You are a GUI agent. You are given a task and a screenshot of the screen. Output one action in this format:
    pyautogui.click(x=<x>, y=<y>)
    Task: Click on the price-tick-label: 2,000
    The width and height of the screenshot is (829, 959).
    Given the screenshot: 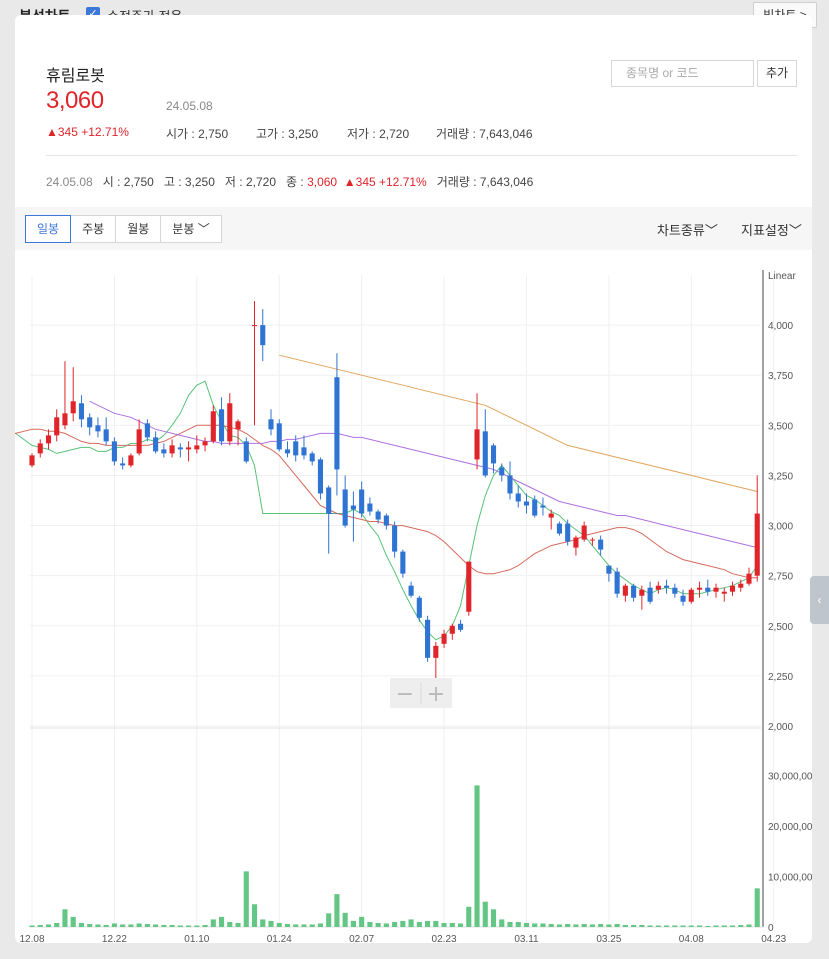 What is the action you would take?
    pyautogui.click(x=780, y=727)
    